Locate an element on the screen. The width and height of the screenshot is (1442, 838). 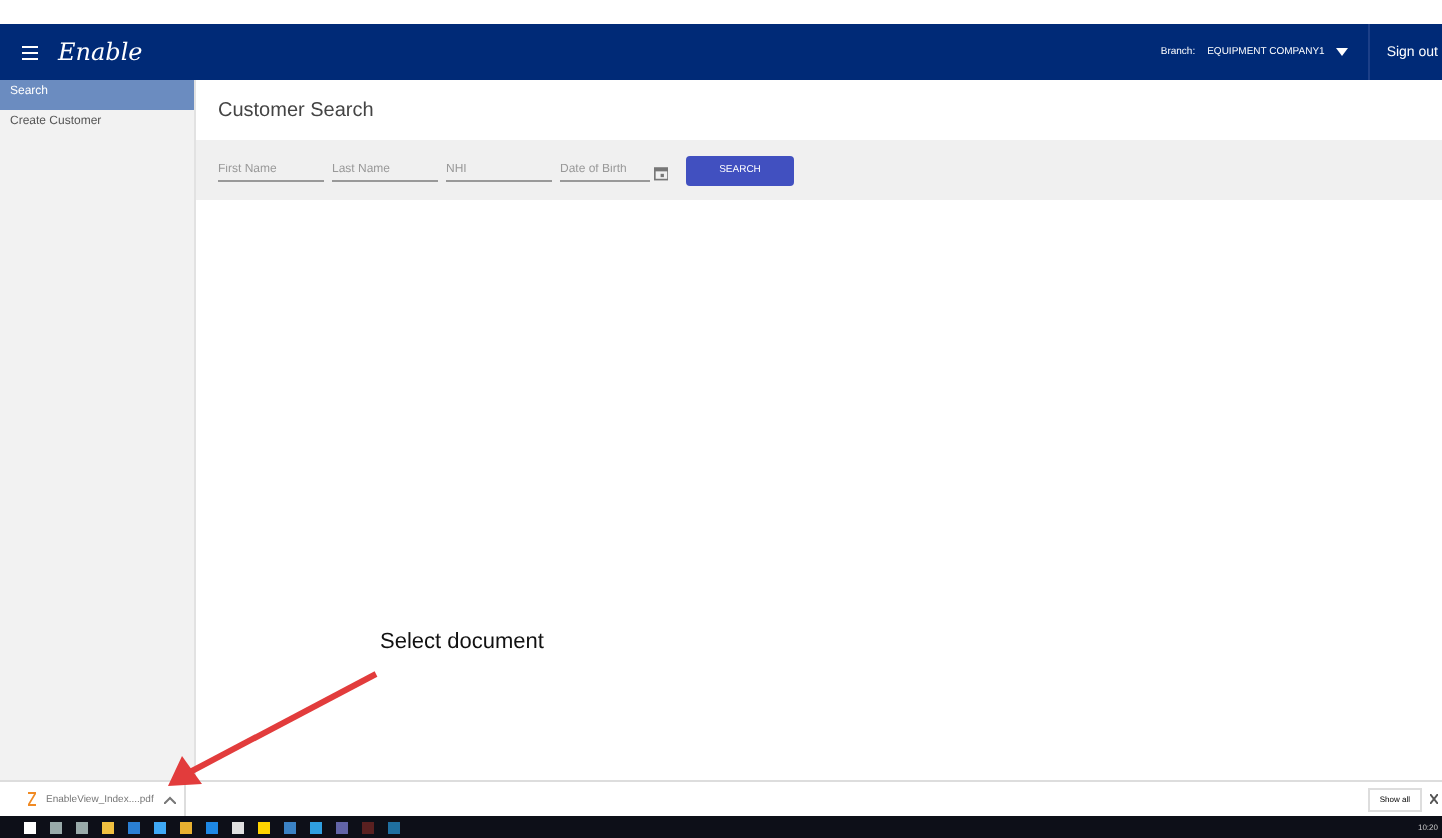
pdf-file-icon is located at coordinates (32, 799).